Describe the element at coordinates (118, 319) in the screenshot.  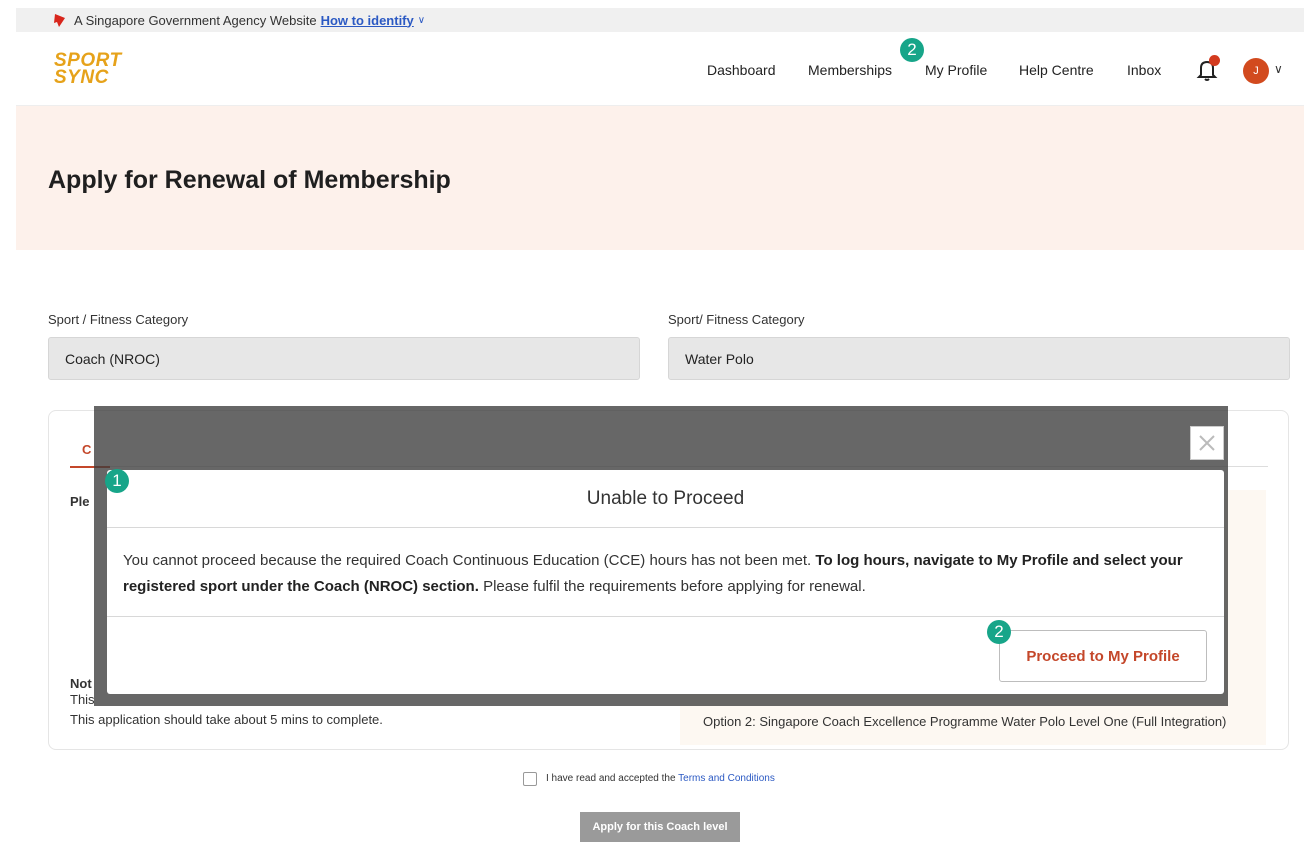
I see `field1-label: Sport / Fitness Category` at that location.